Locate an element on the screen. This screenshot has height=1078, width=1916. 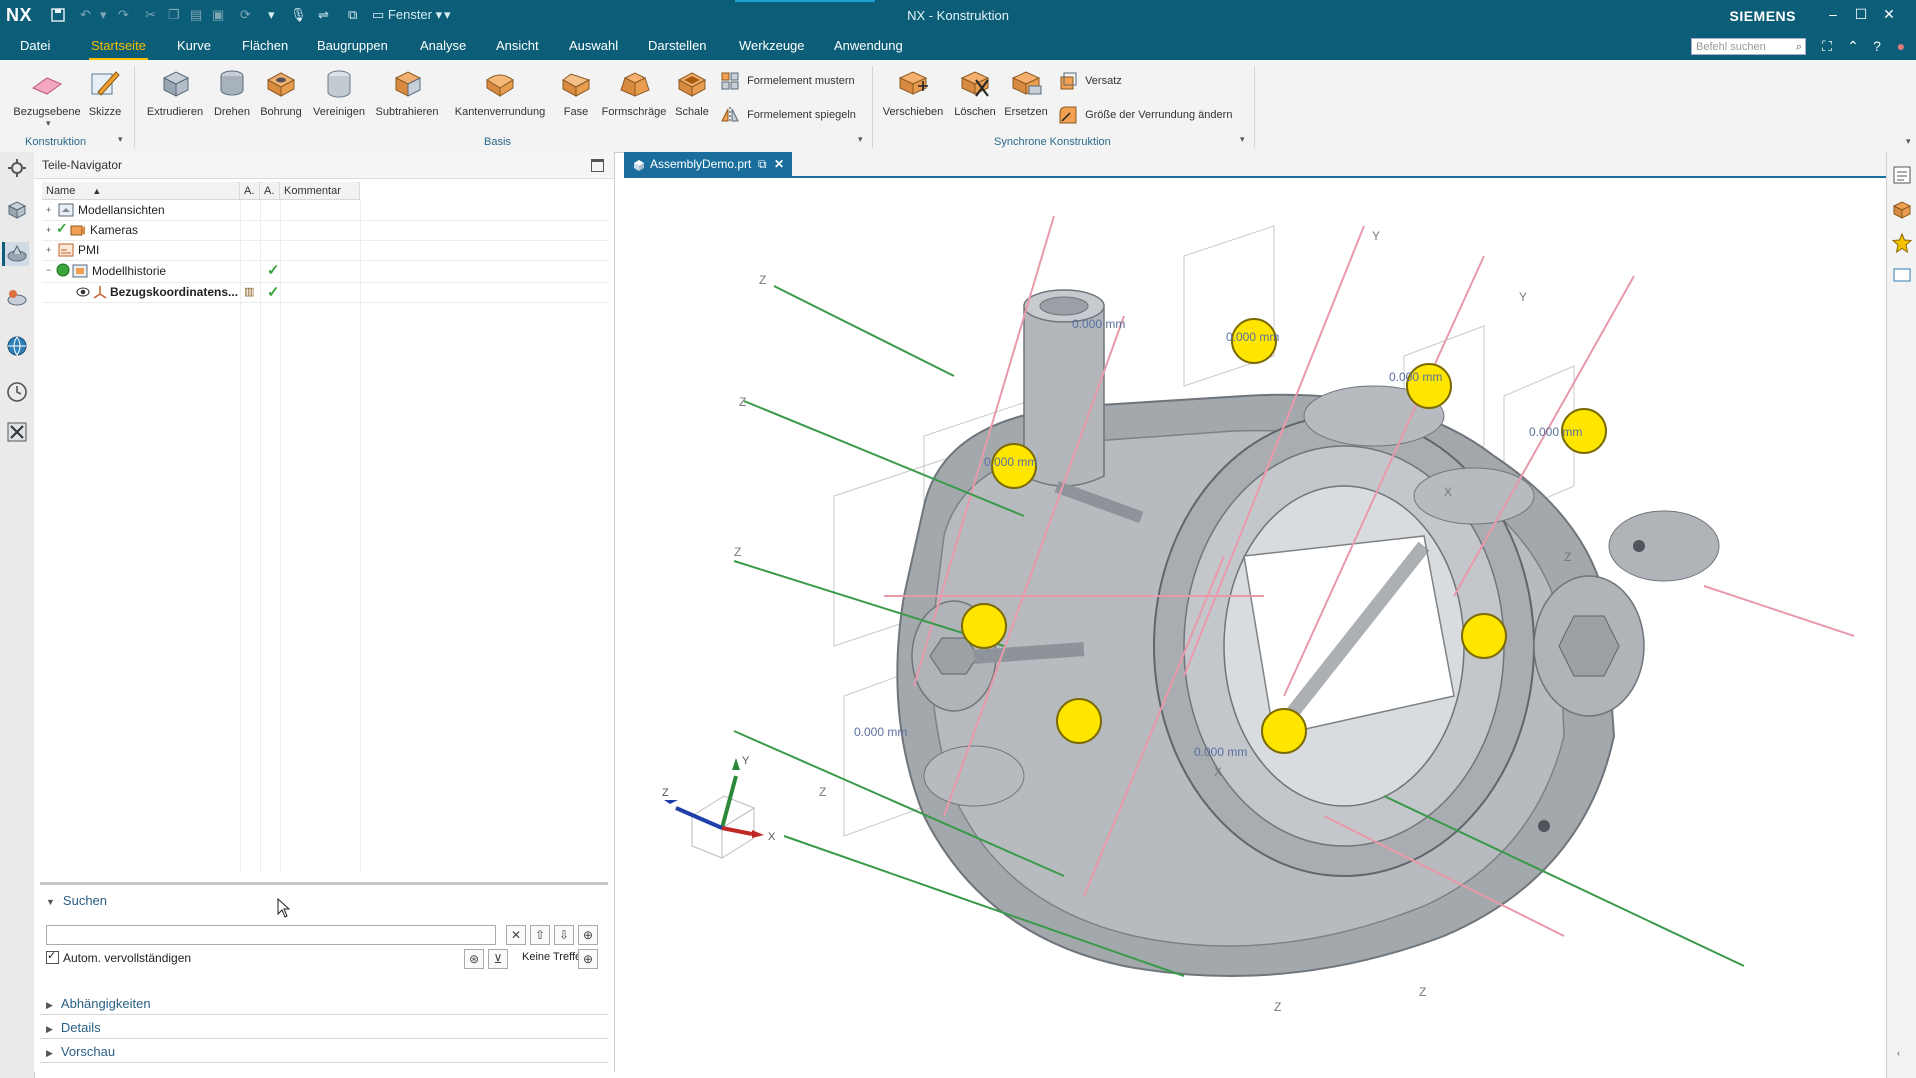
gear-icon is located at coordinates (17, 168).